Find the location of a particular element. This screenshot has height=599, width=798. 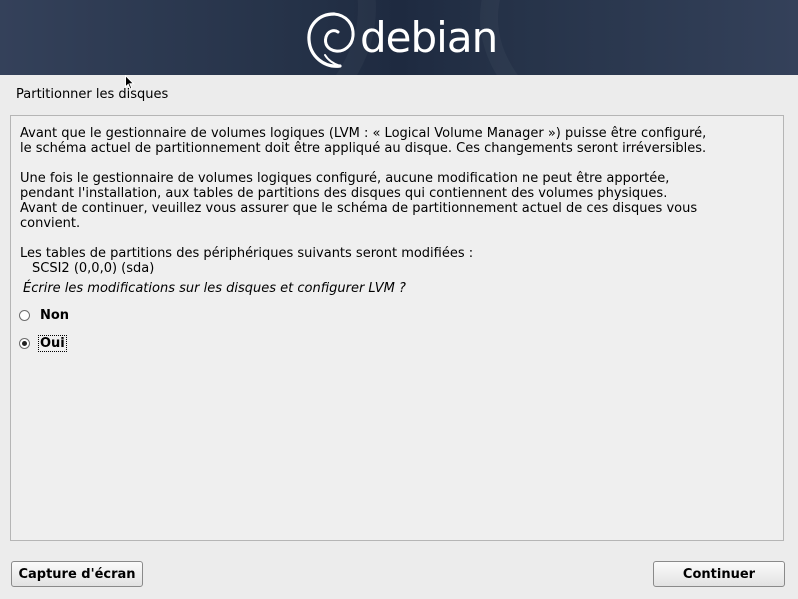

debian-banner: debian is located at coordinates (399, 37).